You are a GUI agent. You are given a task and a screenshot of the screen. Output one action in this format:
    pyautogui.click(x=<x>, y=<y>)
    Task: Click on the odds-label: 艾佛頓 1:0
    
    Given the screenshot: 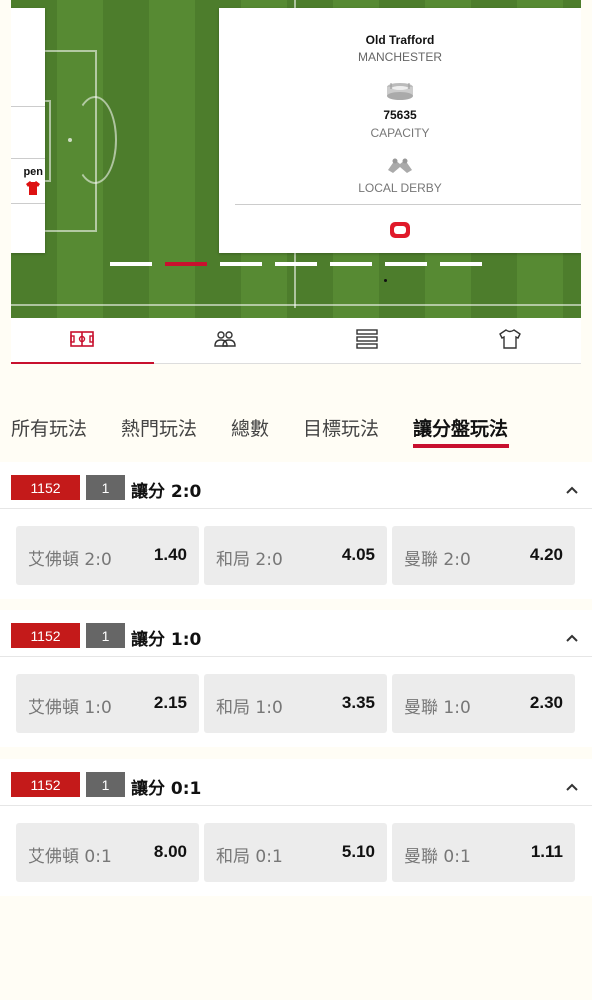 What is the action you would take?
    pyautogui.click(x=70, y=708)
    